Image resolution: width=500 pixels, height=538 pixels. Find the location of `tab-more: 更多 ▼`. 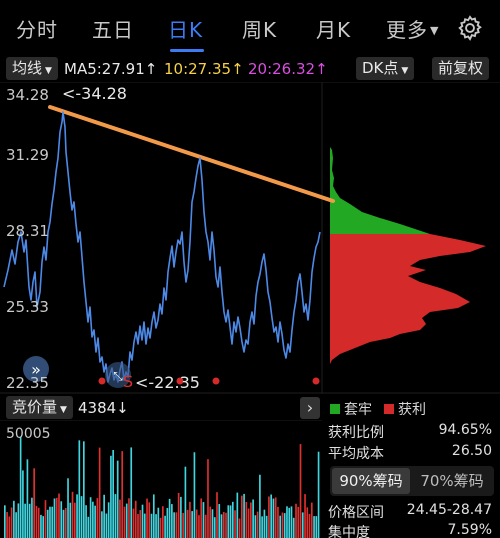

tab-more: 更多 ▼ is located at coordinates (412, 28).